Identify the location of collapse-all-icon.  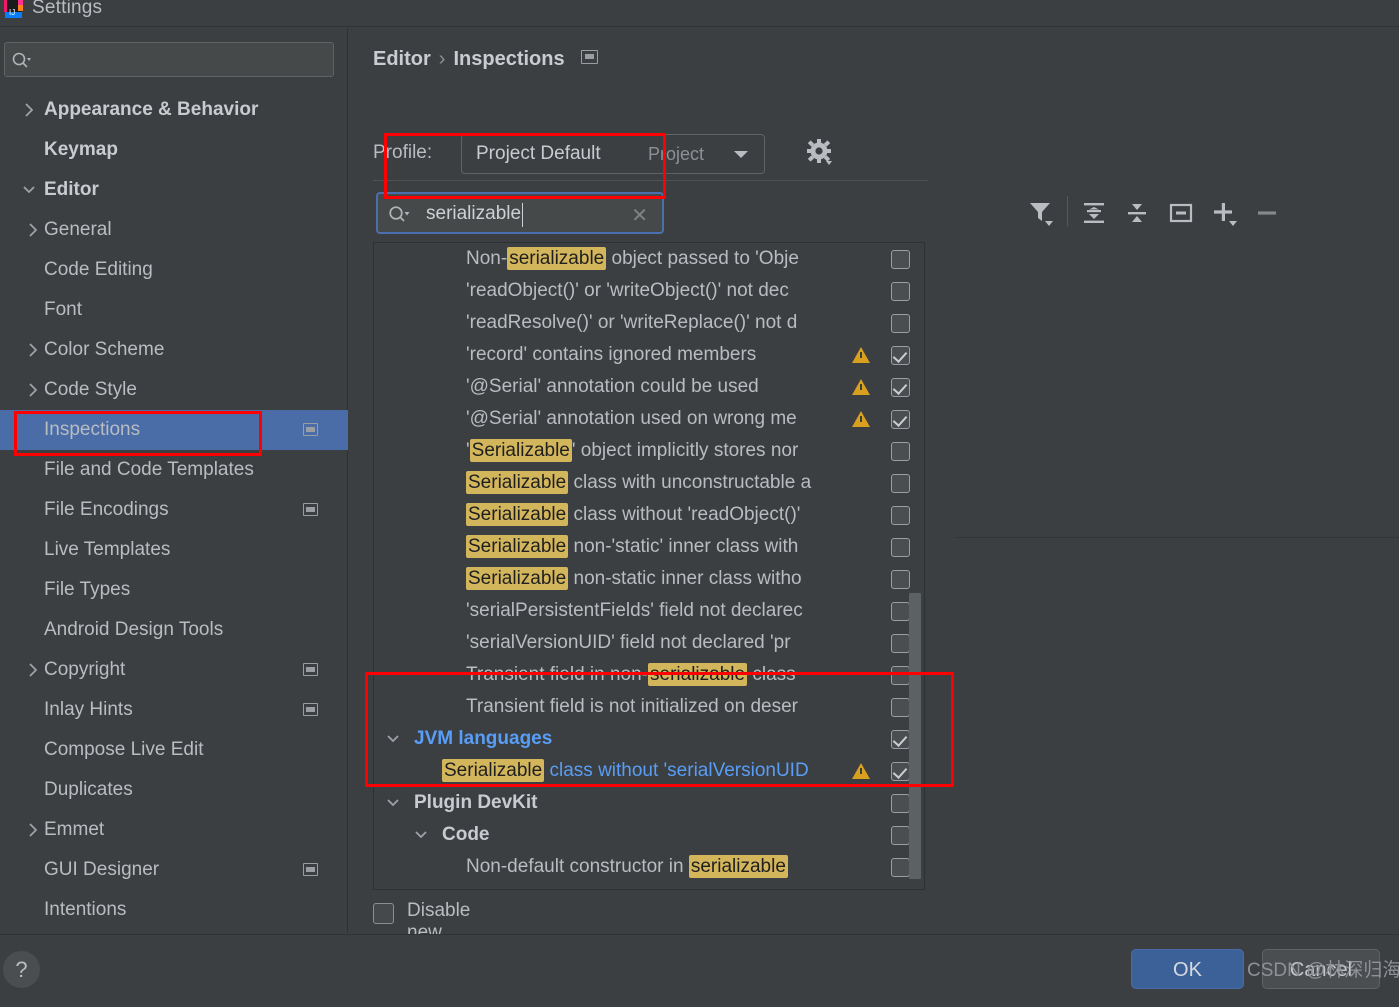
(1137, 213).